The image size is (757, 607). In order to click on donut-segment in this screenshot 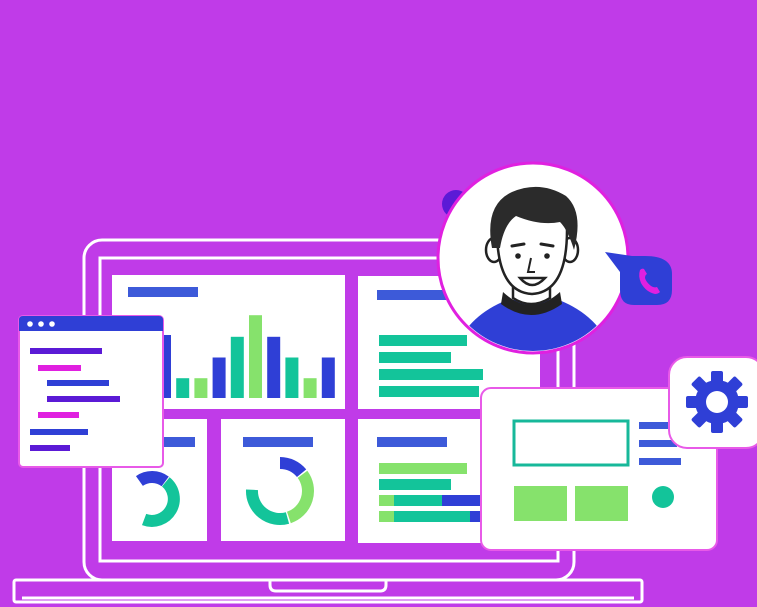, I will do `click(152, 479)`.